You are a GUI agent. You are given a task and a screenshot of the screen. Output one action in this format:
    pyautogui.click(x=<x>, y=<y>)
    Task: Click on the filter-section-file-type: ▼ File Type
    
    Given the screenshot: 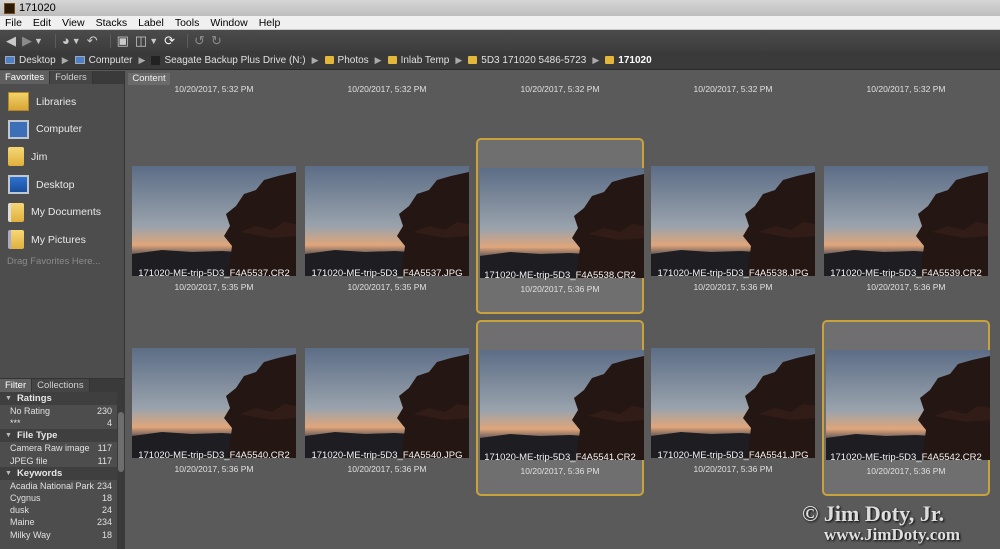 What is the action you would take?
    pyautogui.click(x=62, y=436)
    